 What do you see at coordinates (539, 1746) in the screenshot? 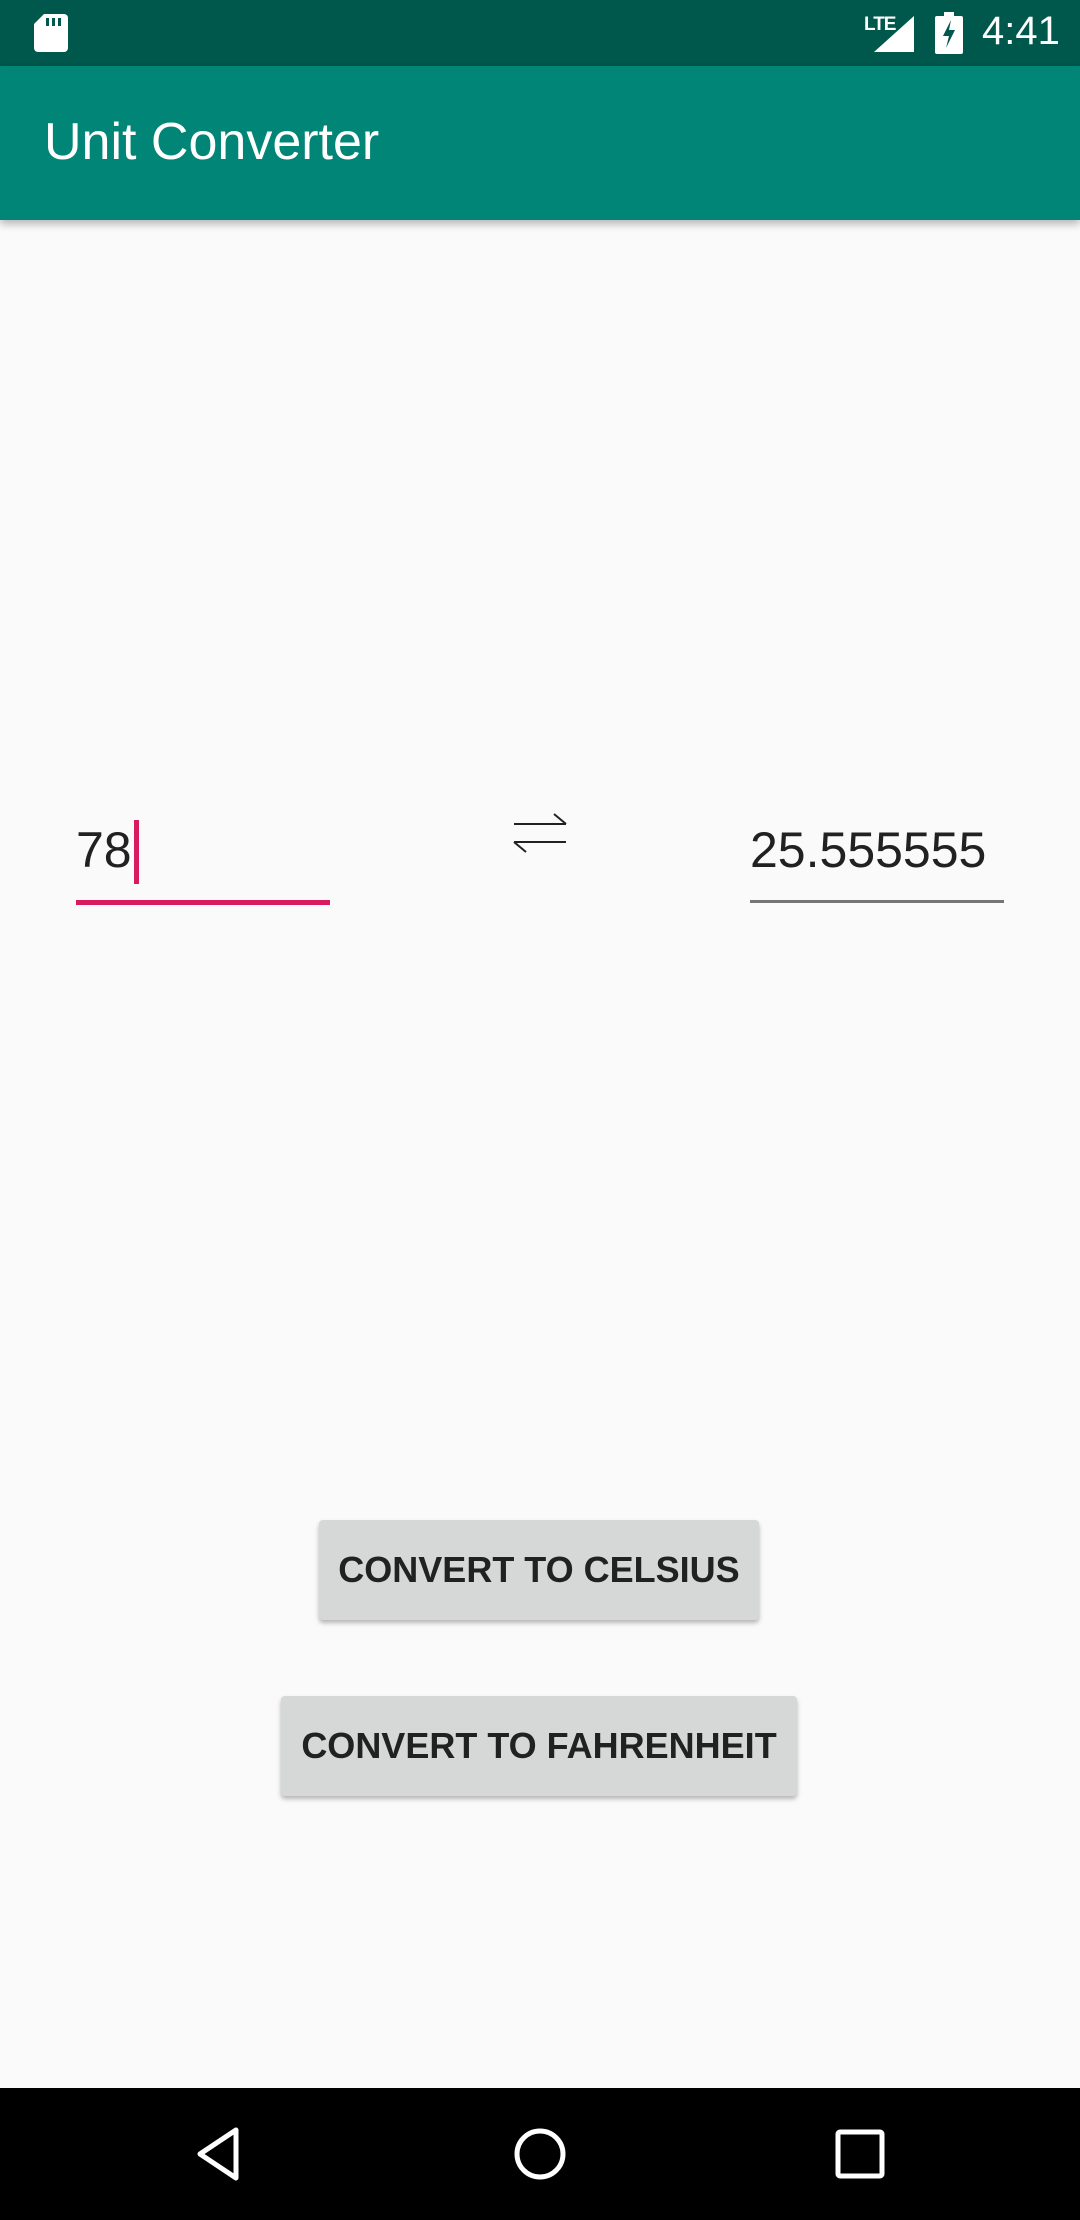
I see `convert-to-fahrenheit-button: CONVERT TO FAHRENHEIT` at bounding box center [539, 1746].